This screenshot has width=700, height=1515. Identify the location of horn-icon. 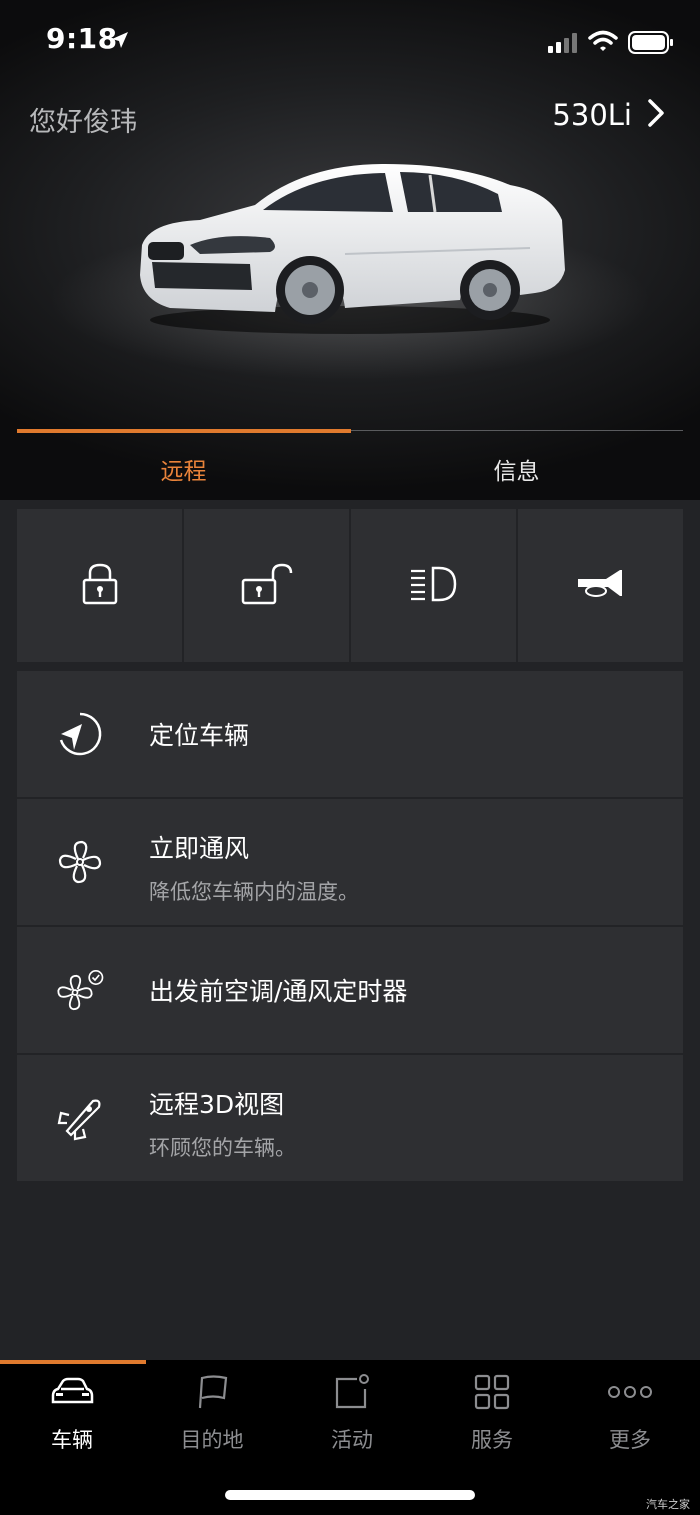
(601, 586).